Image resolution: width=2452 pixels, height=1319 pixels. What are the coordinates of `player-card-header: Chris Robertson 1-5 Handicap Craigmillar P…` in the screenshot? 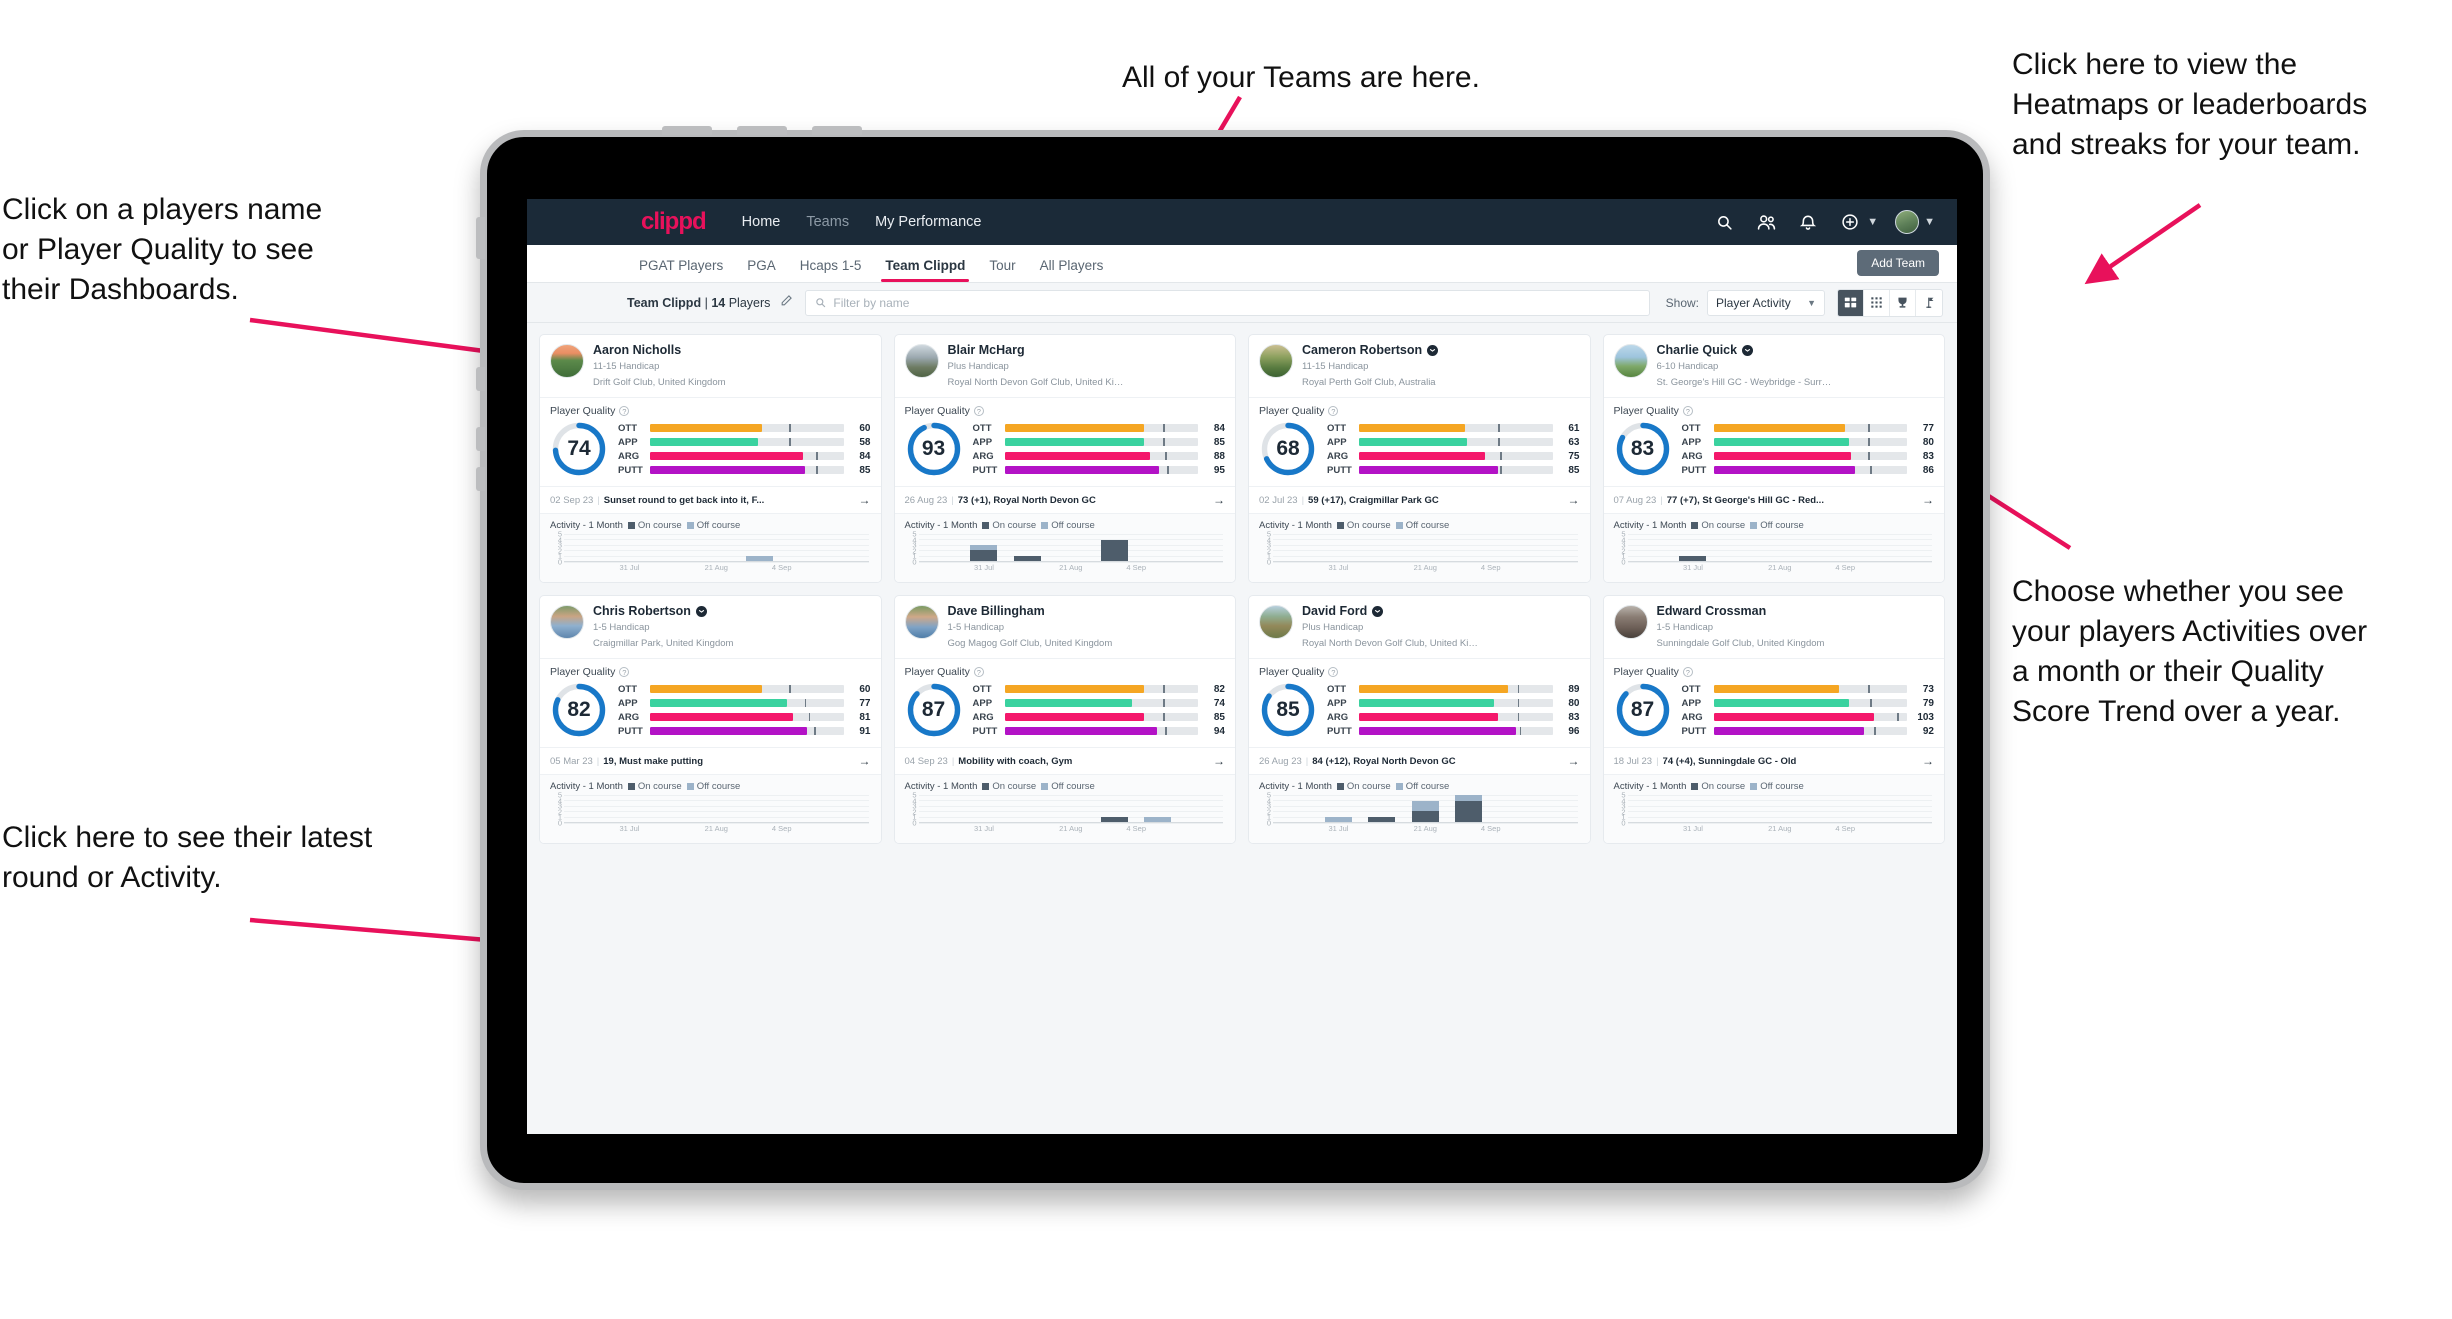 It's located at (710, 627).